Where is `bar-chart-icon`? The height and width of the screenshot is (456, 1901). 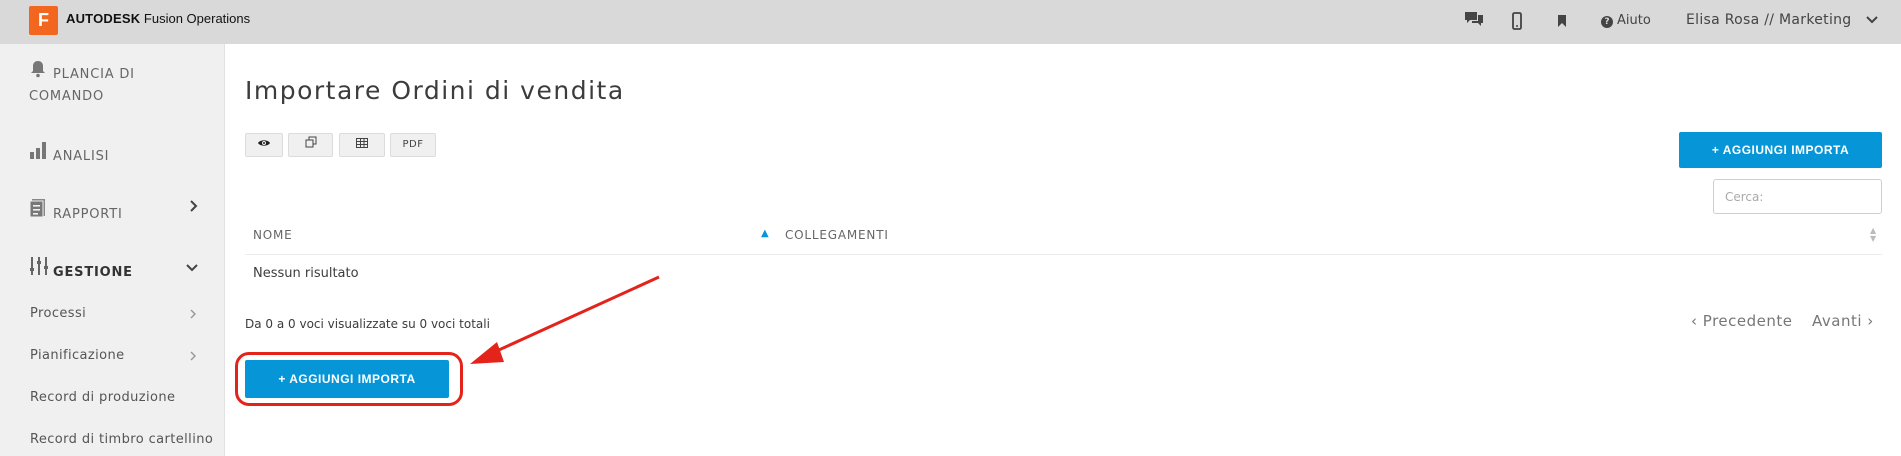 bar-chart-icon is located at coordinates (39, 152).